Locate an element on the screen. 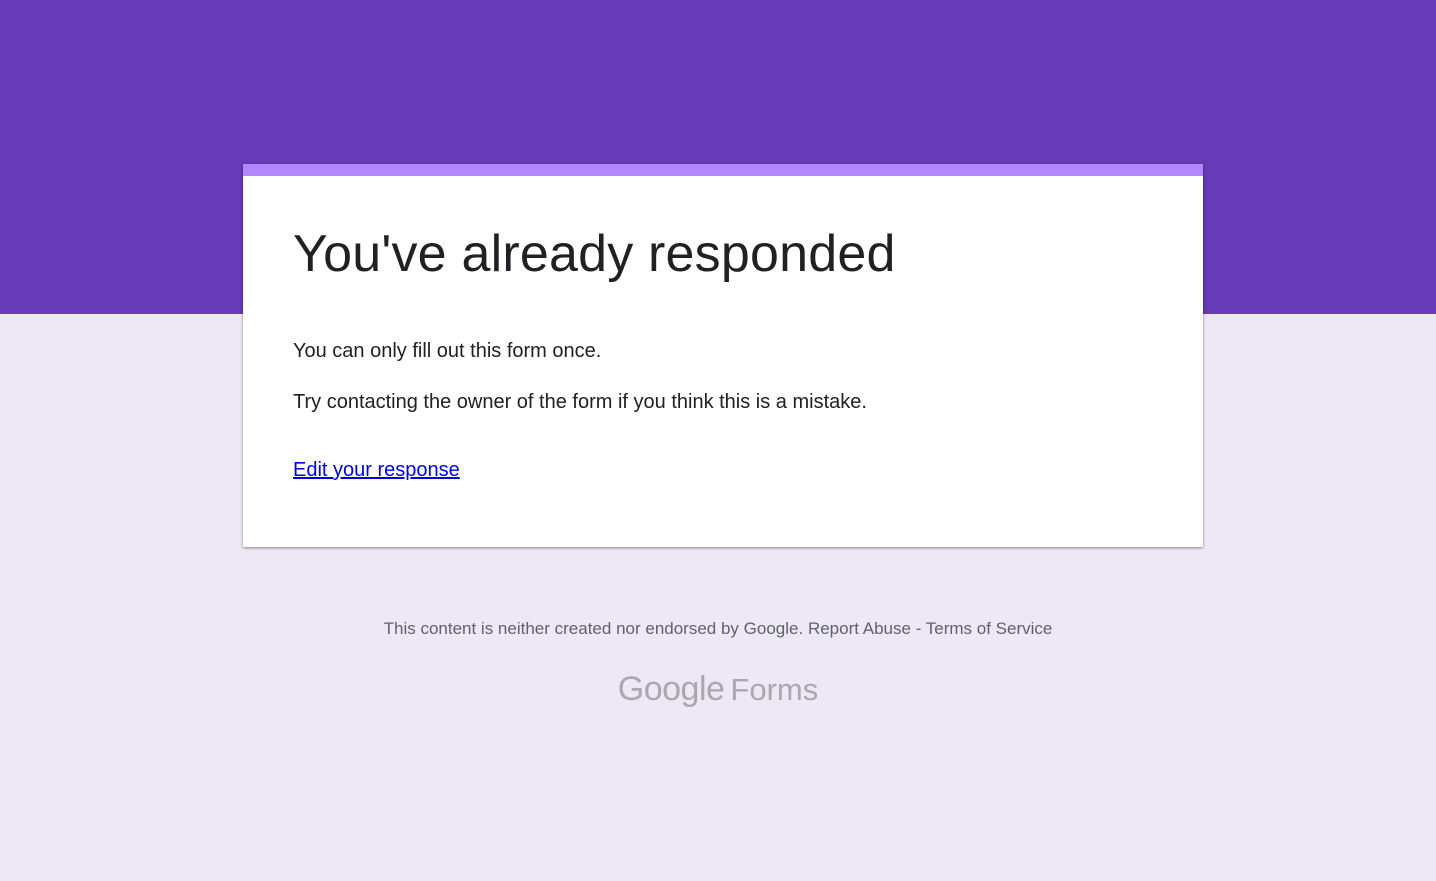 This screenshot has height=881, width=1436. card-accent-bar is located at coordinates (723, 170).